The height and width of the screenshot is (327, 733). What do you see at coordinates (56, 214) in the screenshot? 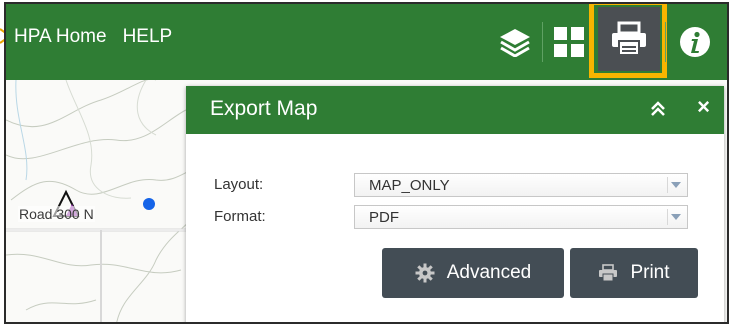
I see `road-label: Road 300 N` at bounding box center [56, 214].